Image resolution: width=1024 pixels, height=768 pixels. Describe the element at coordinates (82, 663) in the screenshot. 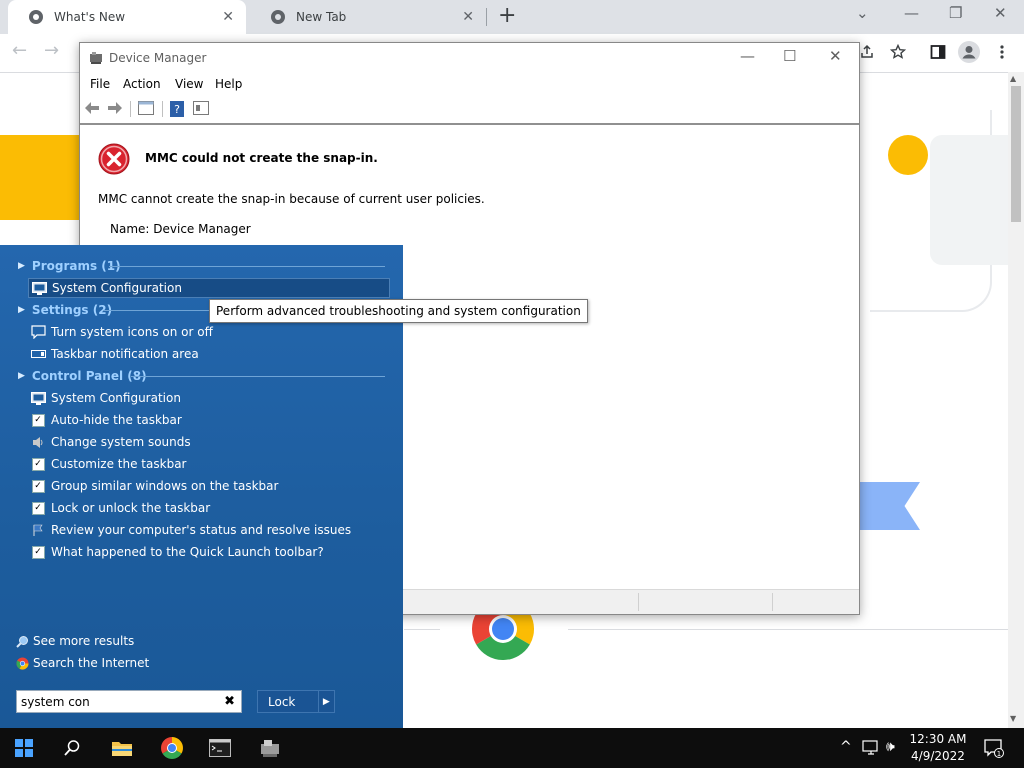

I see `search-internet-link: Search the Internet` at that location.